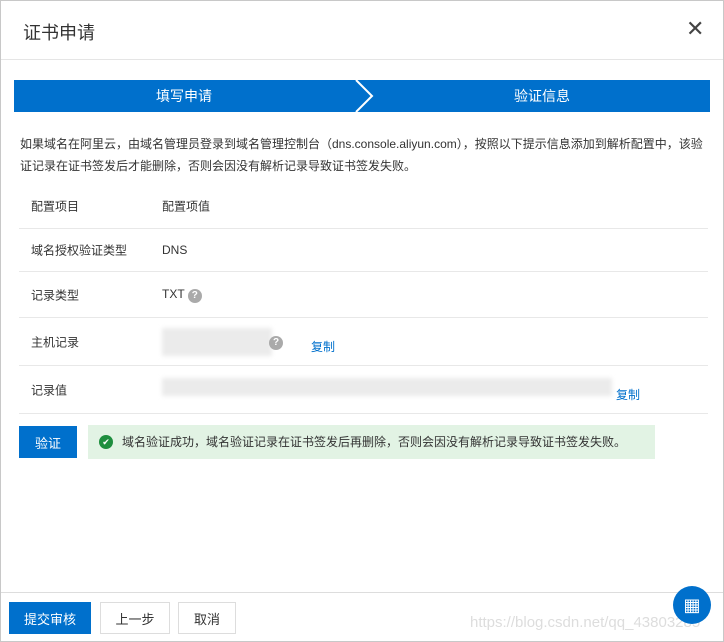  Describe the element at coordinates (48, 442) in the screenshot. I see `verify-button: 验证` at that location.